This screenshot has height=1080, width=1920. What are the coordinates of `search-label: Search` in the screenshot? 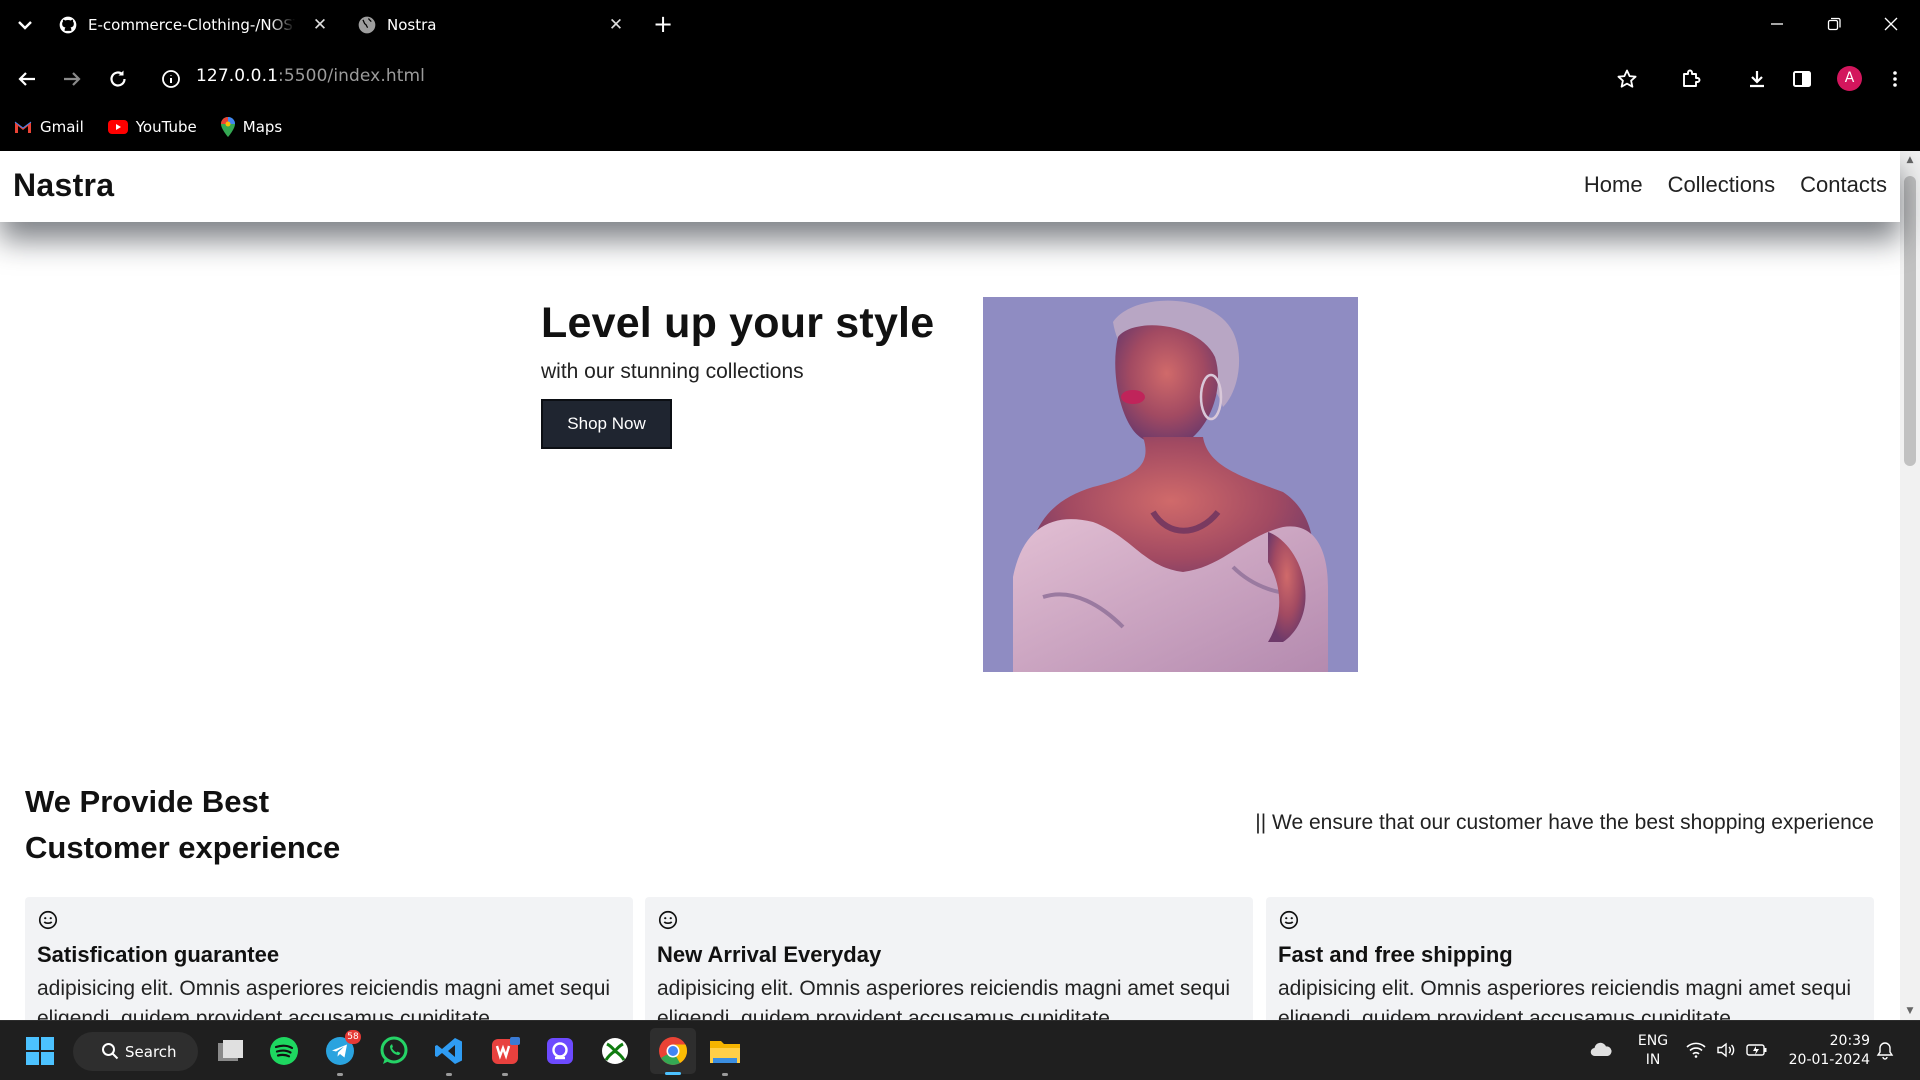 It's located at (151, 1051).